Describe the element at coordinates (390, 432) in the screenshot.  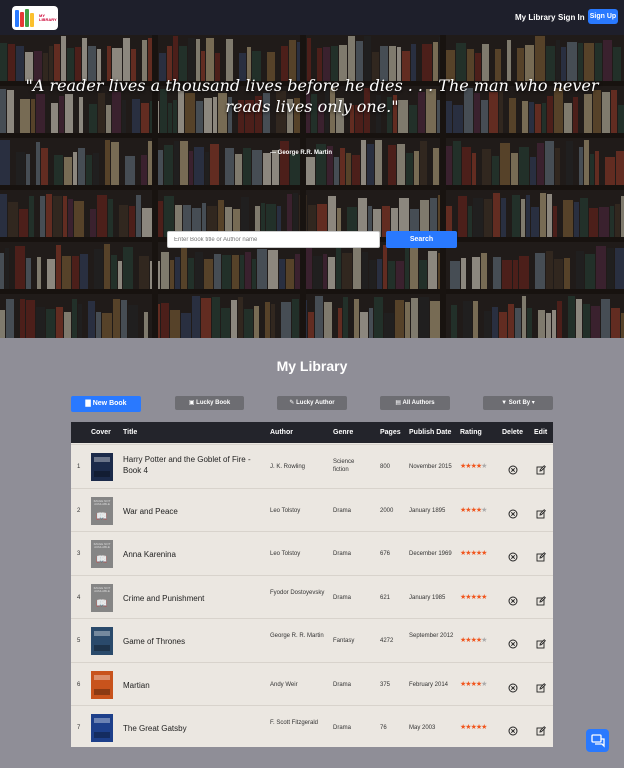
I see `col-pages: Pages` at that location.